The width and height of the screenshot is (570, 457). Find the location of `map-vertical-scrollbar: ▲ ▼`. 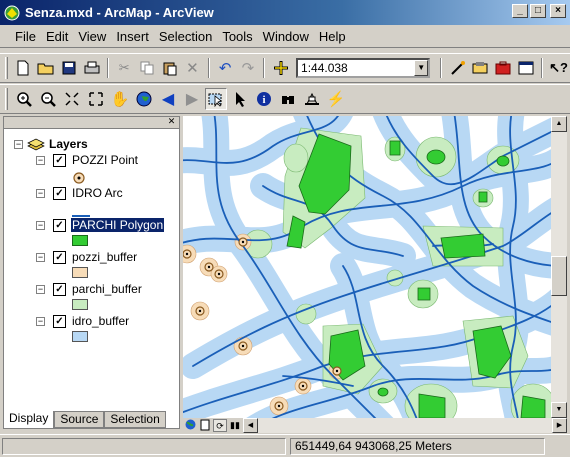

map-vertical-scrollbar: ▲ ▼ is located at coordinates (559, 267).